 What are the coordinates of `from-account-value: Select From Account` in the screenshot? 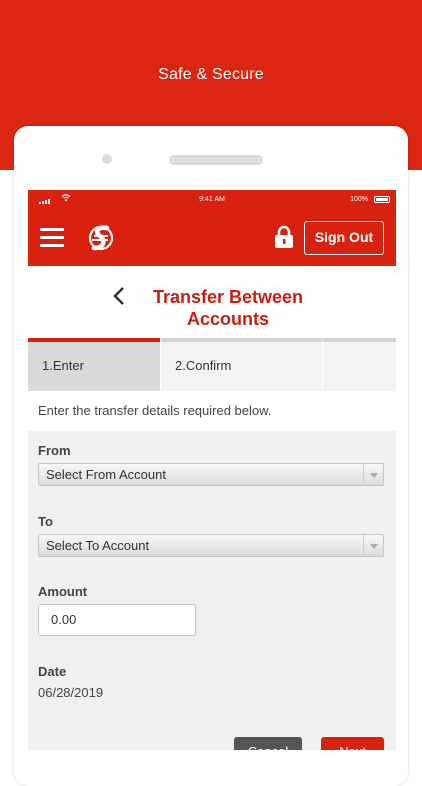 It's located at (106, 474).